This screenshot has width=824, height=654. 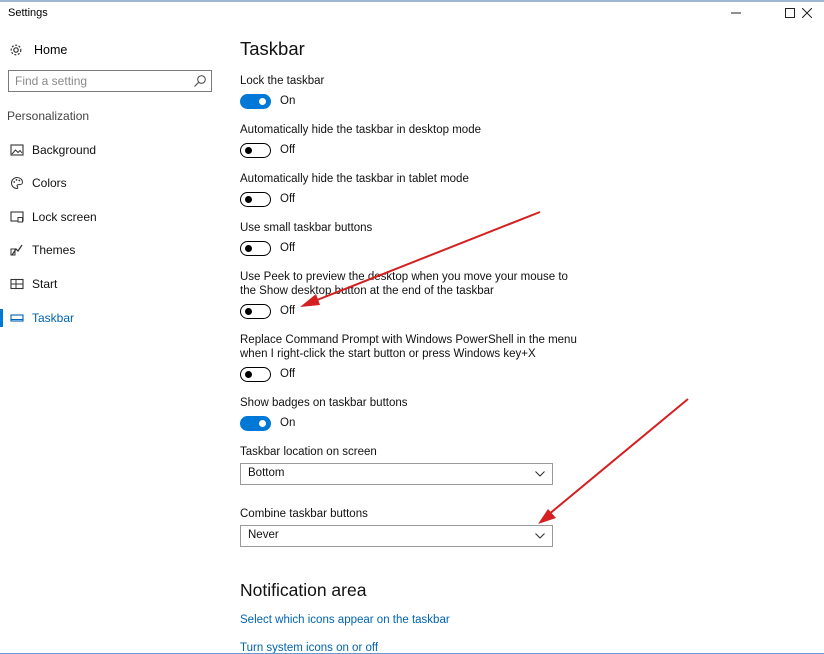 I want to click on sidebar-item-taskbar: Taskbar, so click(x=111, y=318).